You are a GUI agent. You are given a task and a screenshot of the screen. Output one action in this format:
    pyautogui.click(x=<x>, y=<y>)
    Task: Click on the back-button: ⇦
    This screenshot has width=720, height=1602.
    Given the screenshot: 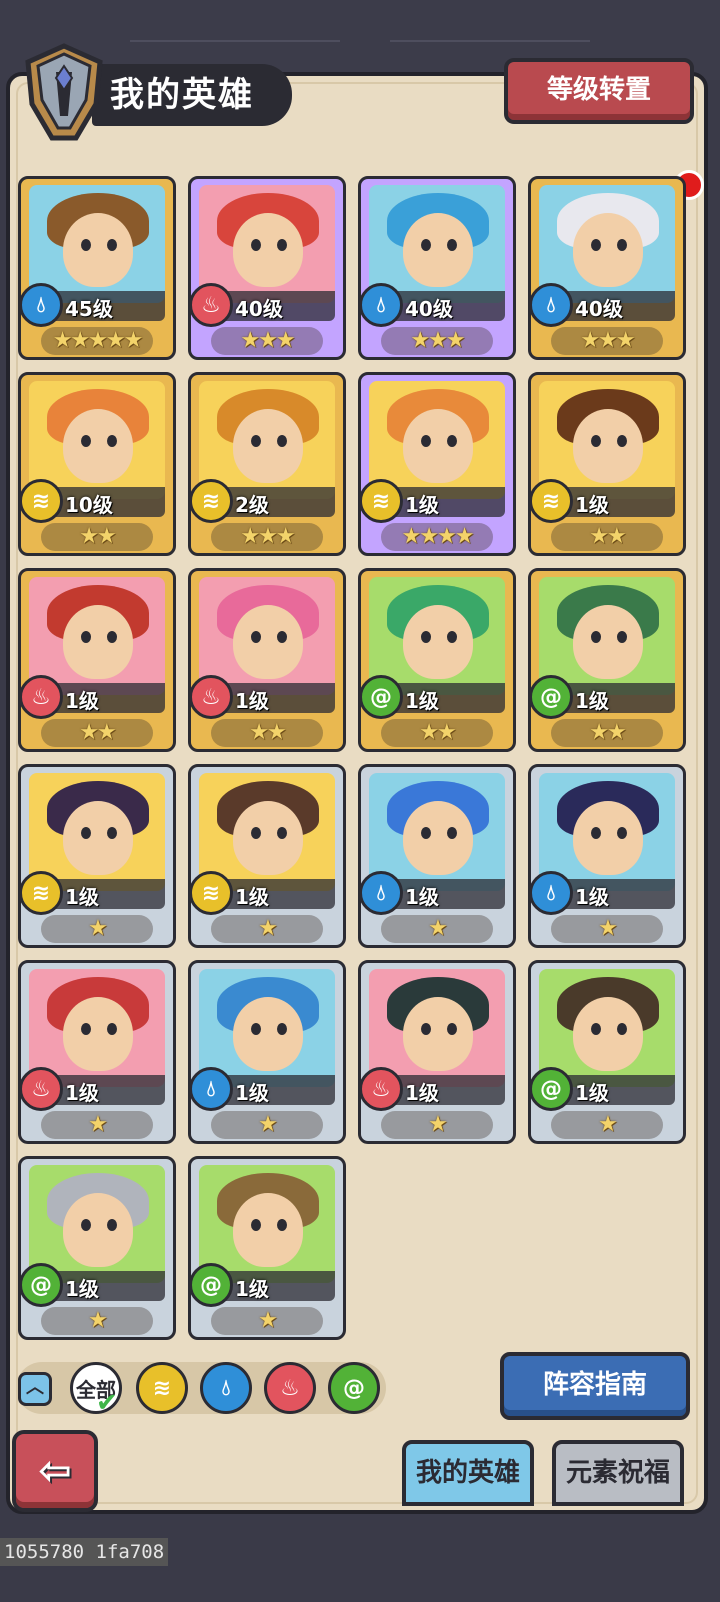 What is the action you would take?
    pyautogui.click(x=55, y=1471)
    